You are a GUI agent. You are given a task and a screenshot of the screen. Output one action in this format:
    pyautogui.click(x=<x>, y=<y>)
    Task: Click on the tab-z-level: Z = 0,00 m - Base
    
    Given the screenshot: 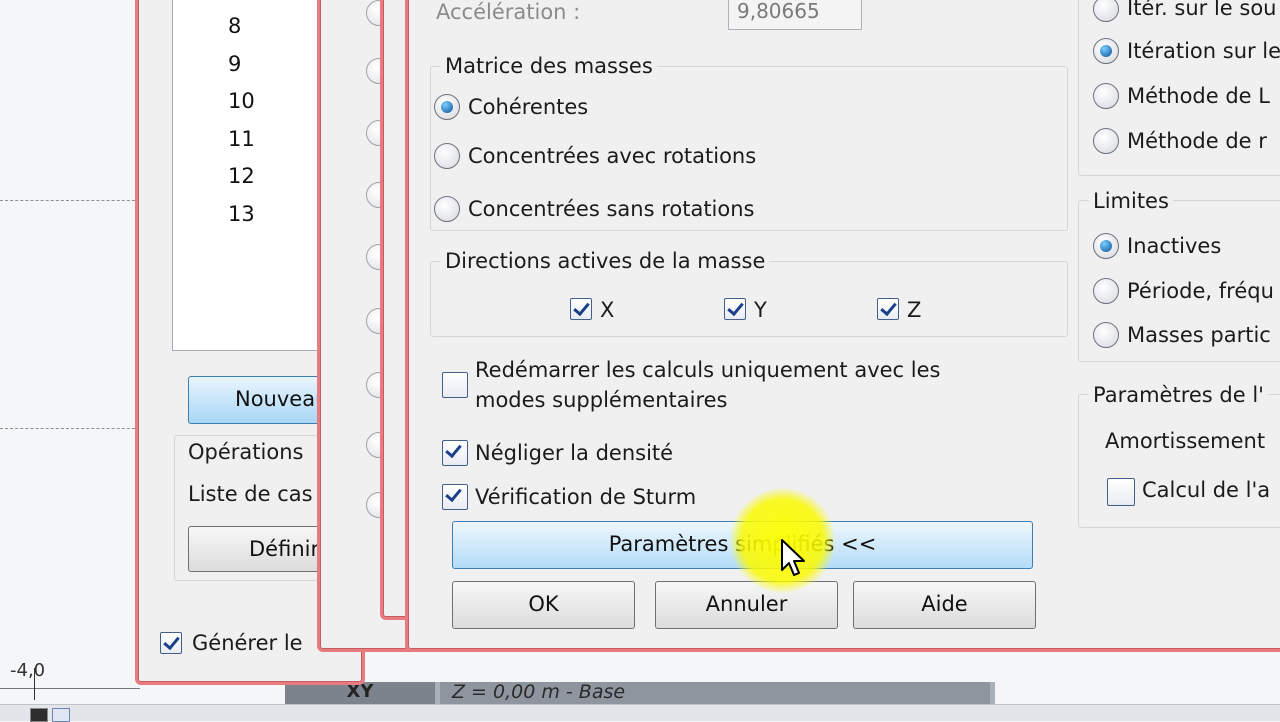 What is the action you would take?
    pyautogui.click(x=715, y=693)
    